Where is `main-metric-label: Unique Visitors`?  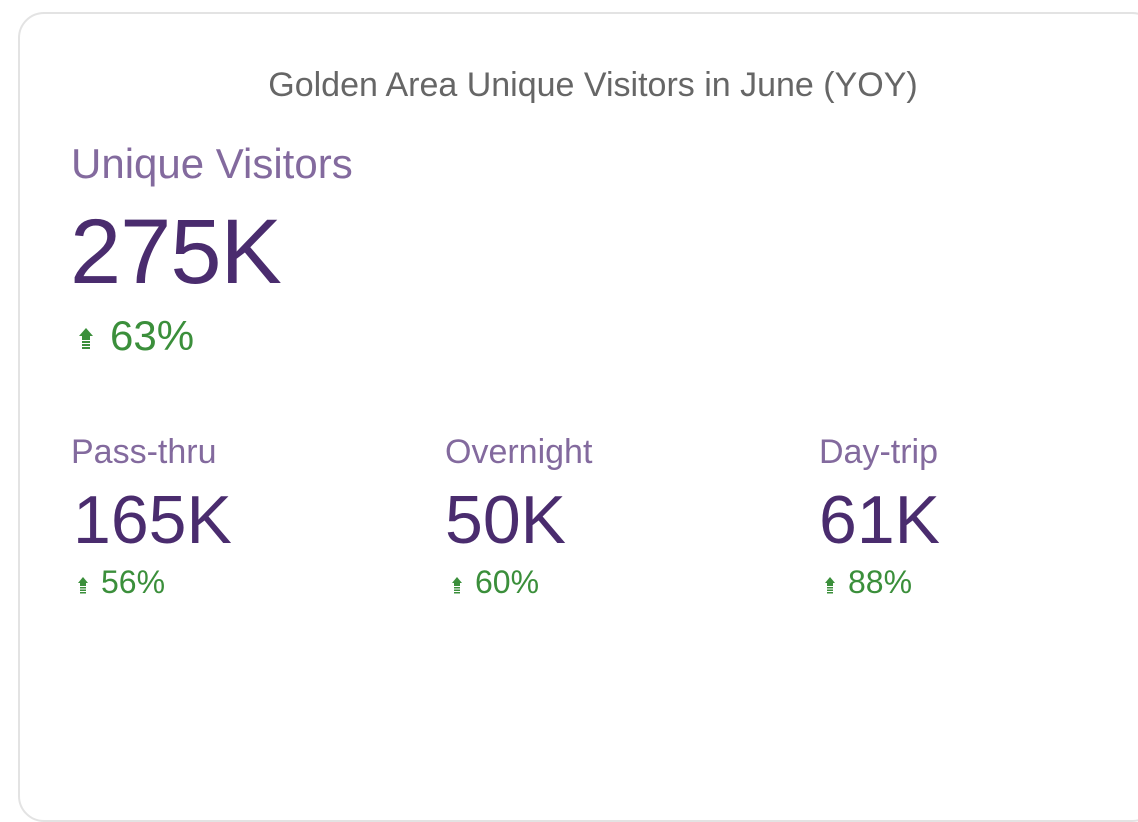
main-metric-label: Unique Visitors is located at coordinates (212, 163).